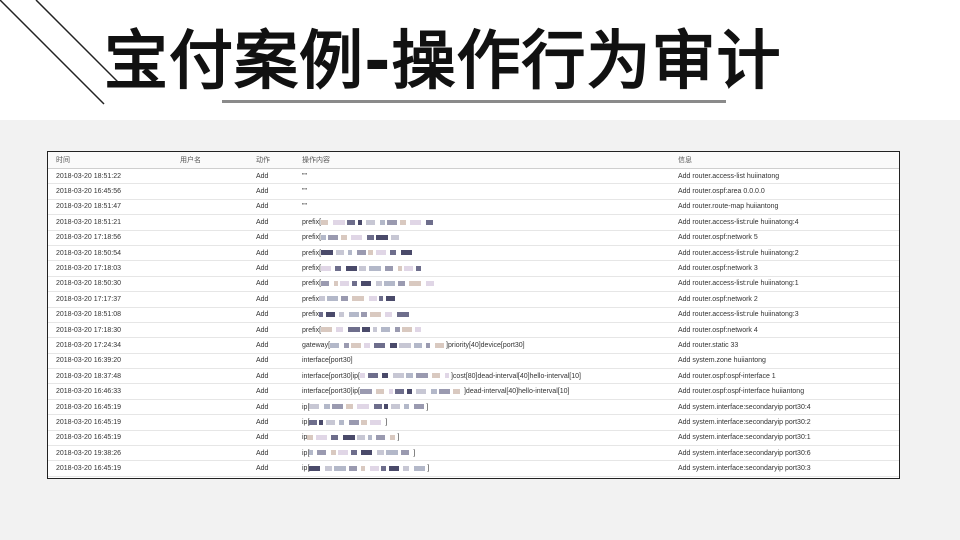 This screenshot has width=960, height=540. What do you see at coordinates (784, 238) in the screenshot?
I see `cell-info: Add router.ospf:network 5` at bounding box center [784, 238].